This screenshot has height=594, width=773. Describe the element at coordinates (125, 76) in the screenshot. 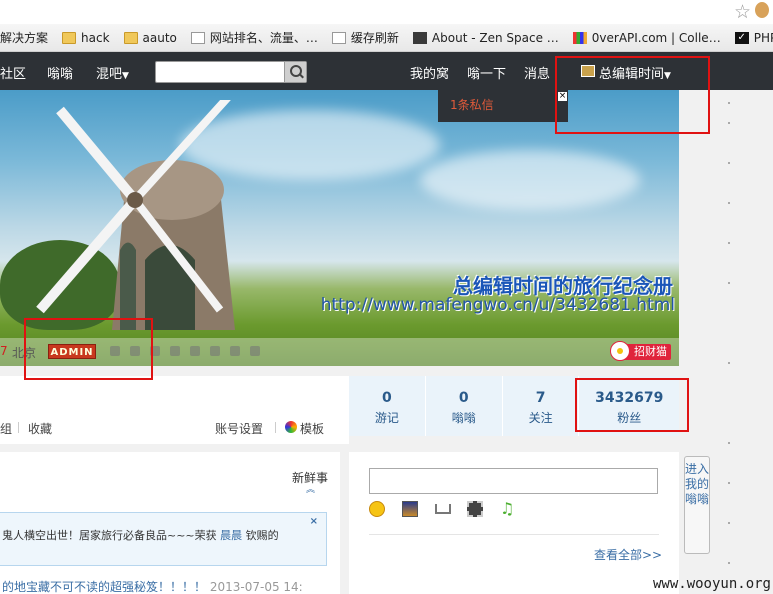

I see `chevron-down-icon: ▼` at that location.